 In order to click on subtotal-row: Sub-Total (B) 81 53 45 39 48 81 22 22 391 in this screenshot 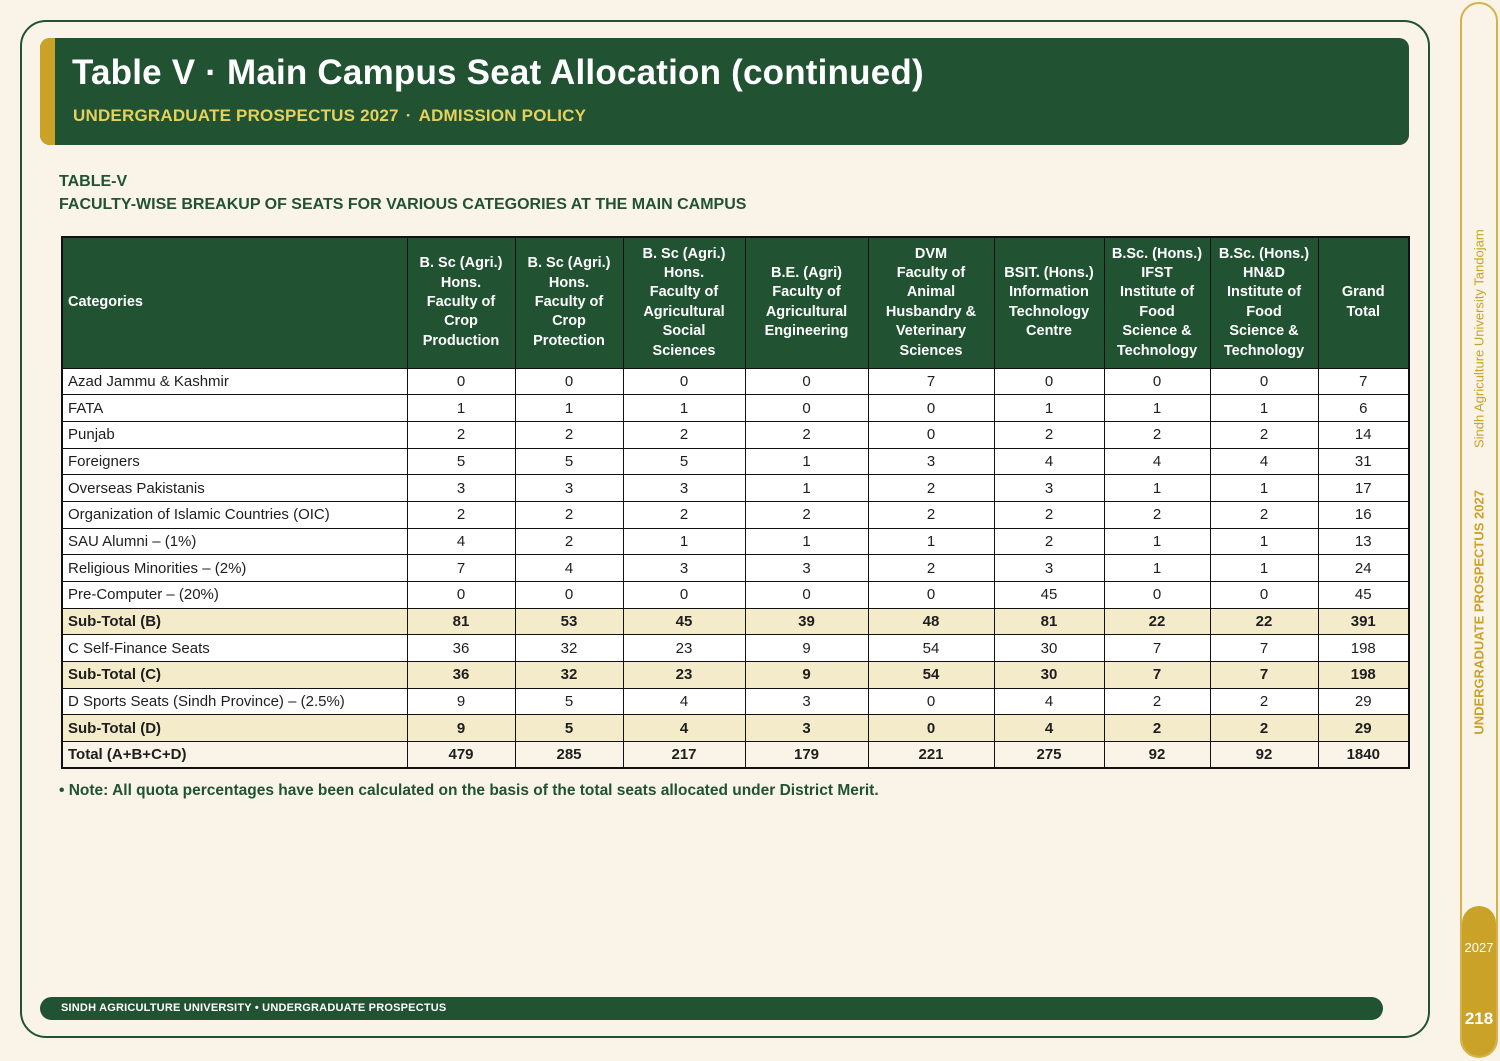, I will do `click(735, 621)`.